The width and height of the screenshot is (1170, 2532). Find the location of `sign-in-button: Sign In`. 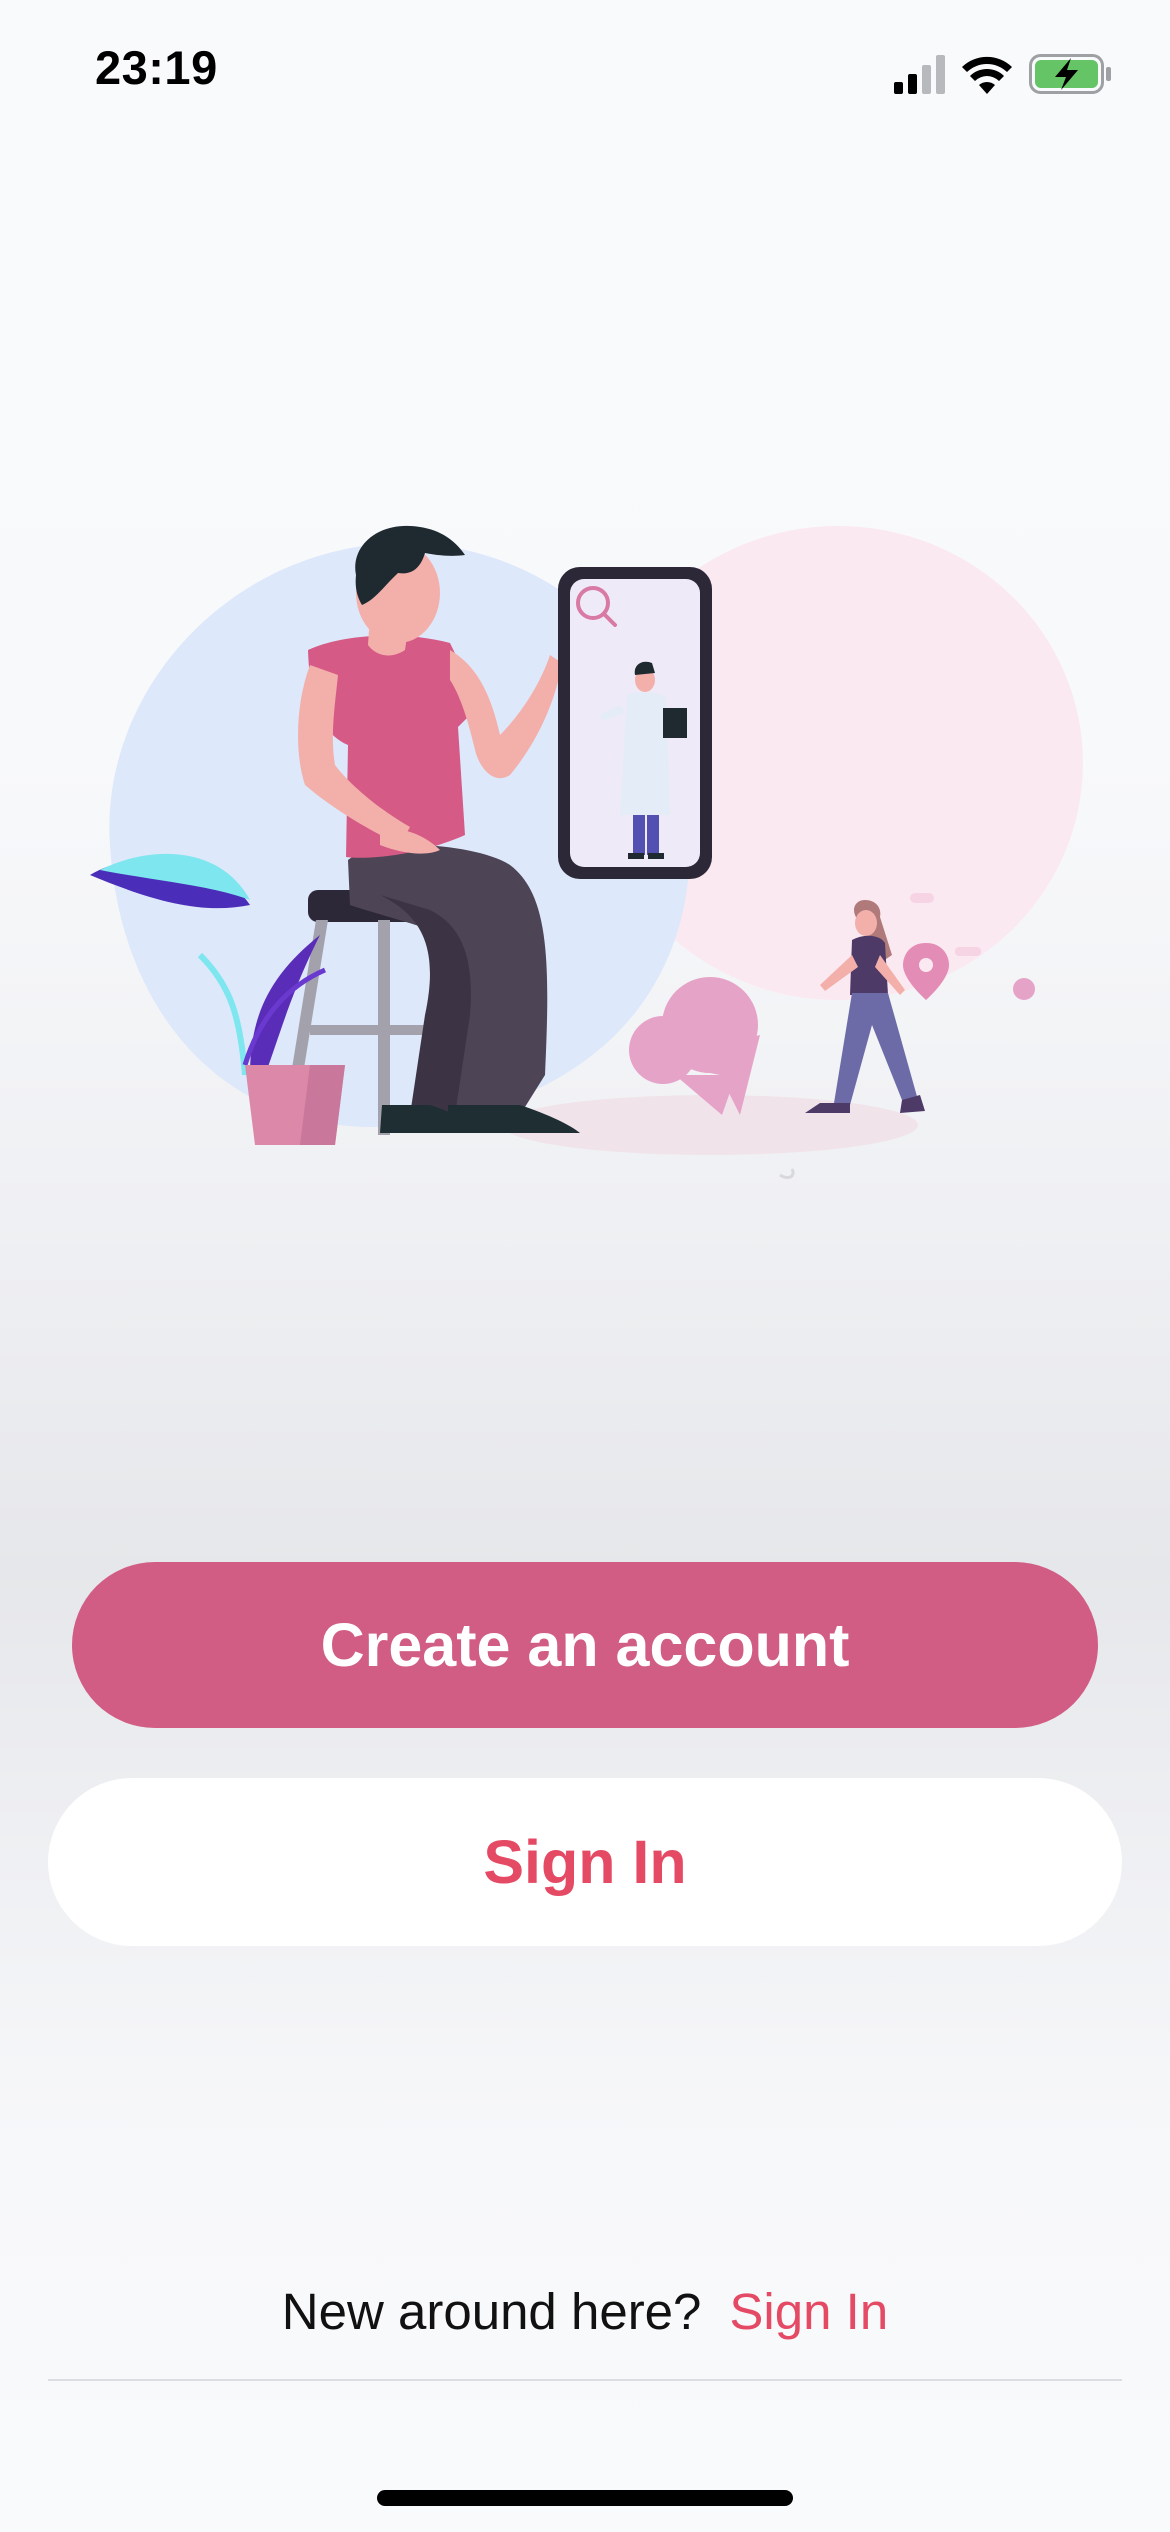

sign-in-button: Sign In is located at coordinates (585, 1862).